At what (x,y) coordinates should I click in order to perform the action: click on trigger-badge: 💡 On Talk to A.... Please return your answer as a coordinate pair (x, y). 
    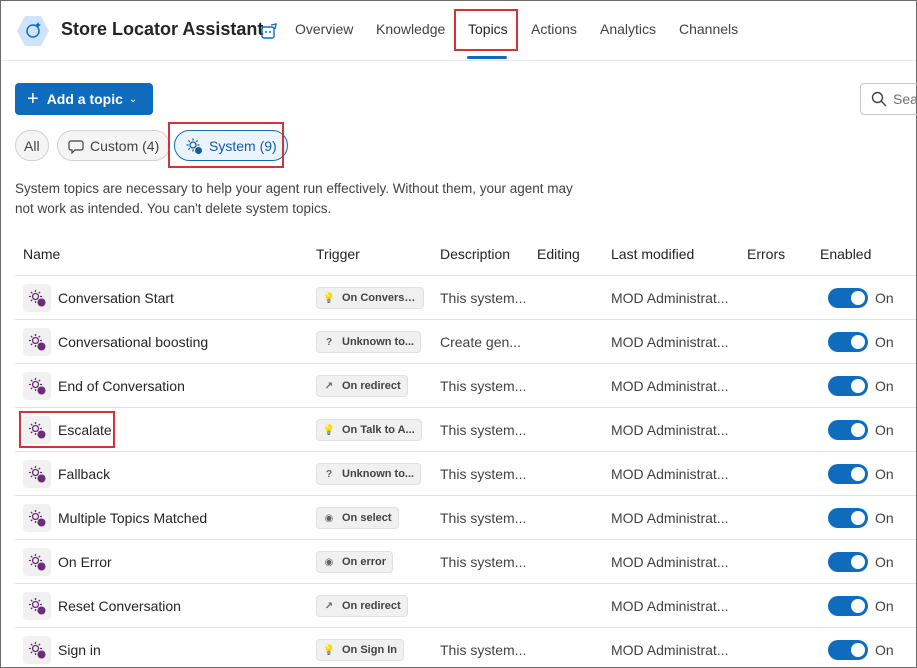
    Looking at the image, I should click on (369, 430).